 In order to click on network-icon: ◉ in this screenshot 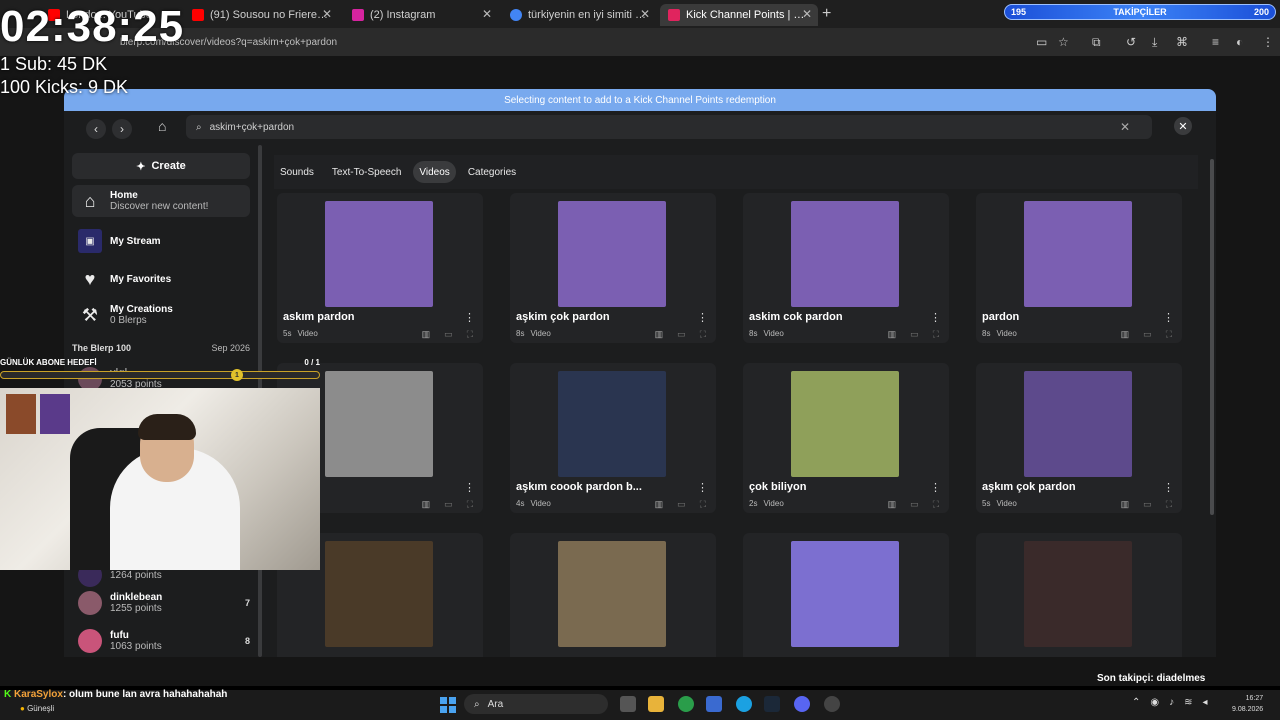, I will do `click(1154, 702)`.